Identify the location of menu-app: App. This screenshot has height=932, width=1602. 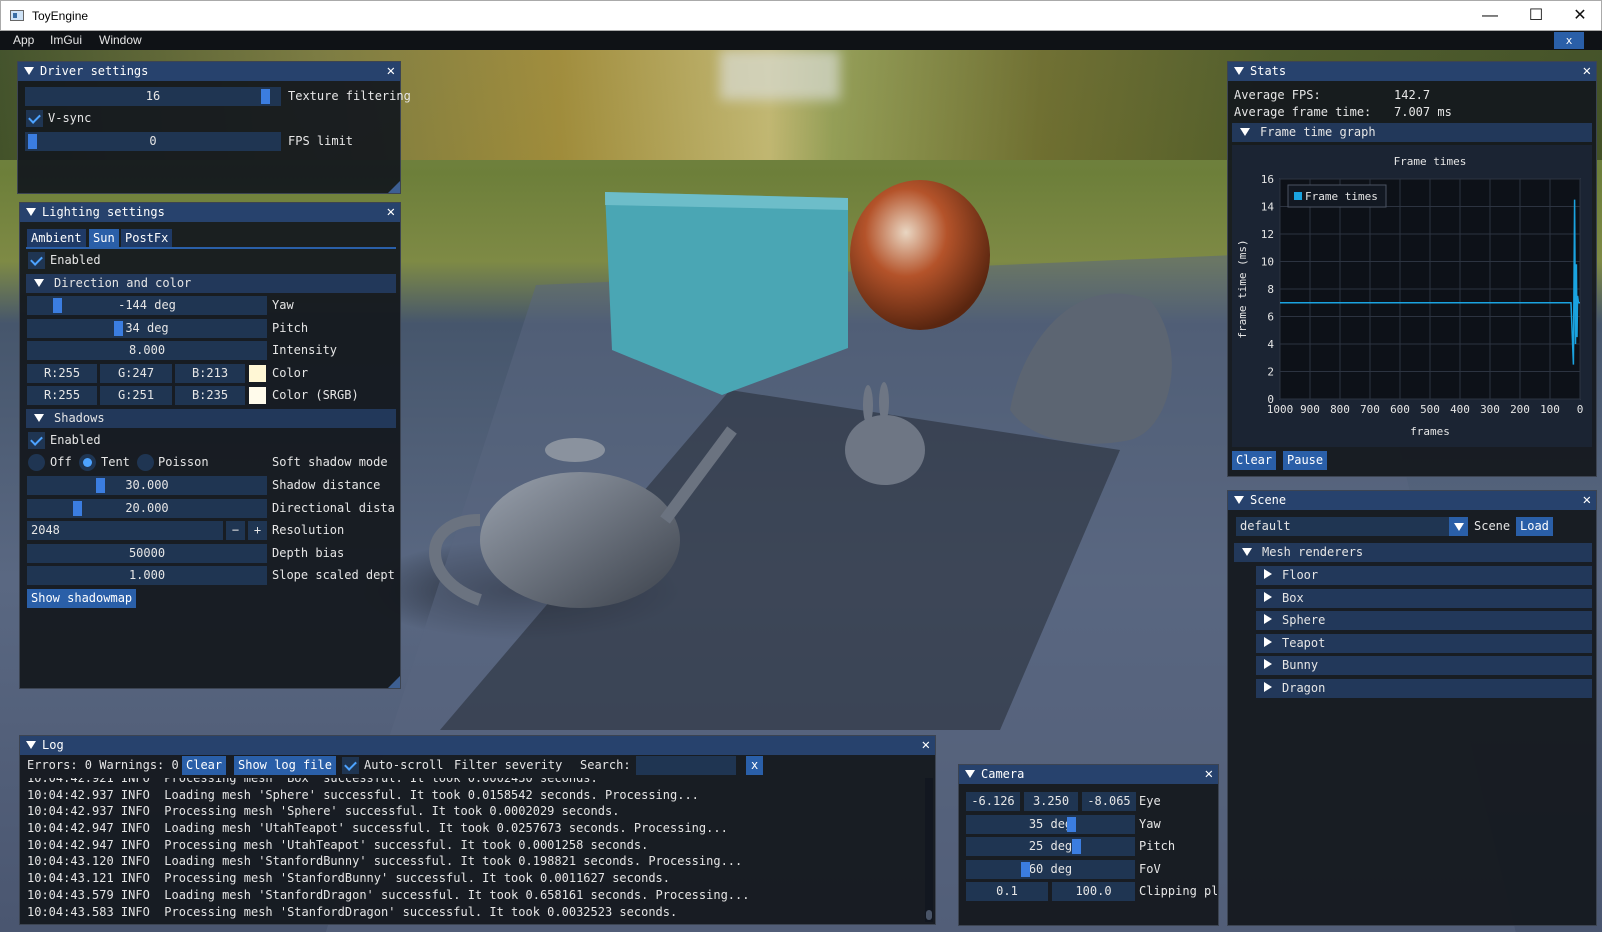
(23, 40).